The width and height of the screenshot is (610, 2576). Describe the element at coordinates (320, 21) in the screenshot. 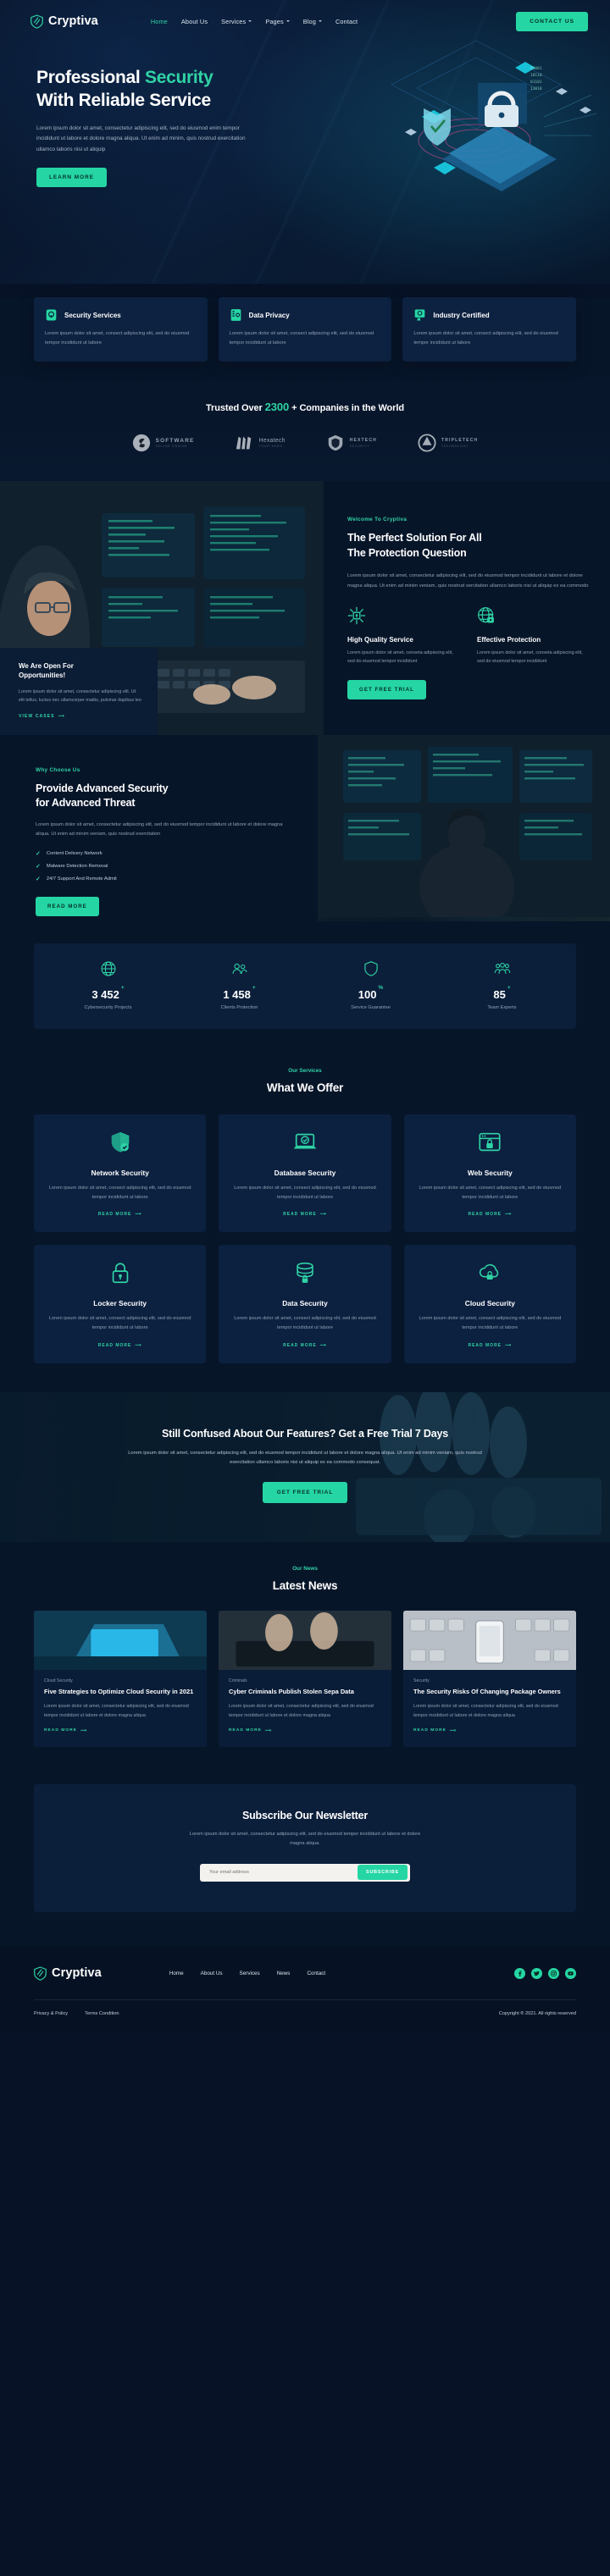

I see `chevron-down-icon` at that location.